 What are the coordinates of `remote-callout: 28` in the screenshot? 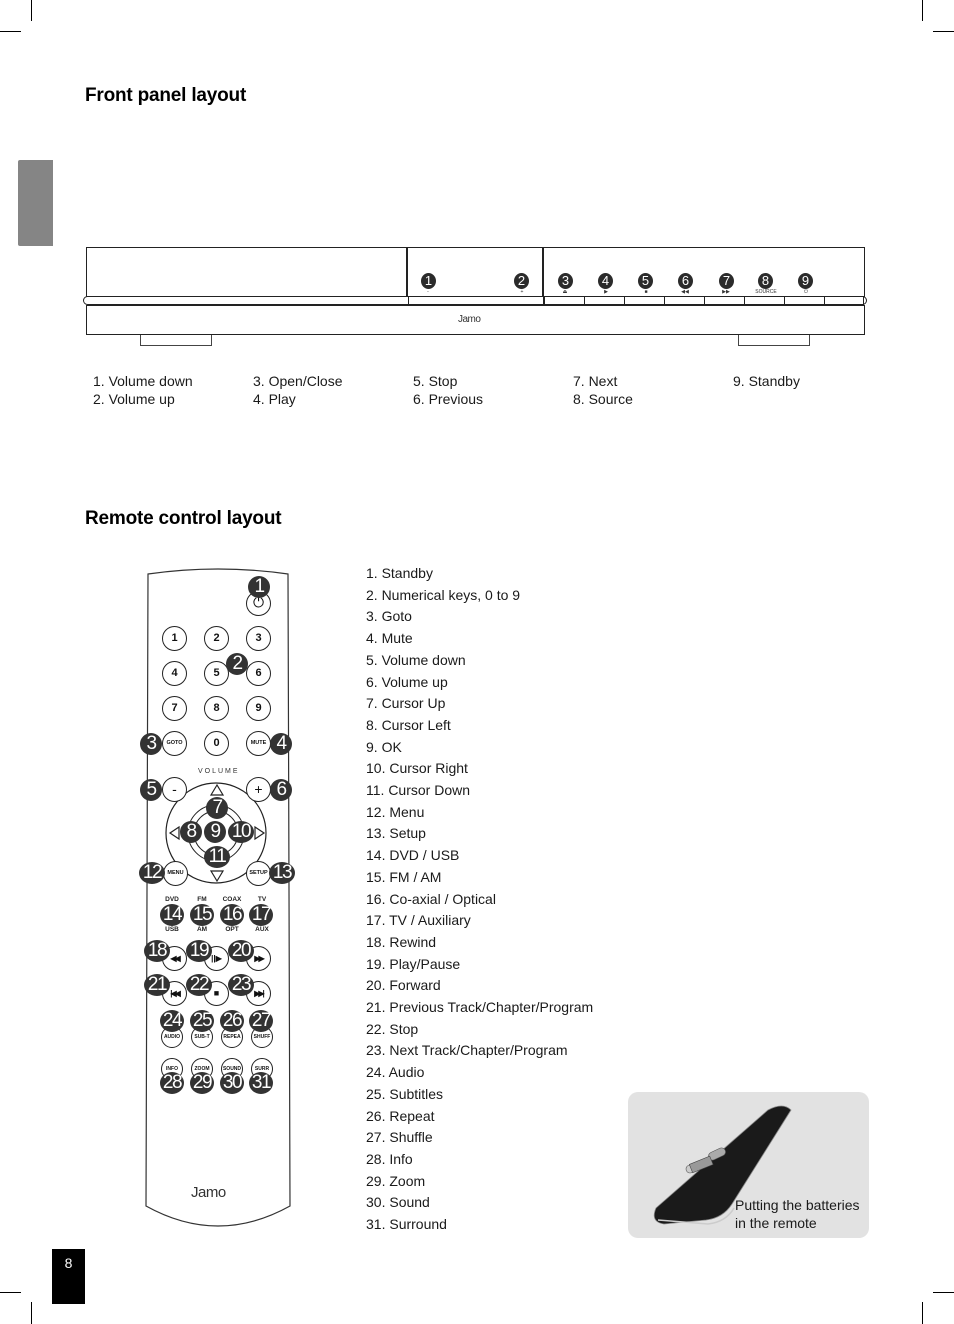 It's located at (172, 1083).